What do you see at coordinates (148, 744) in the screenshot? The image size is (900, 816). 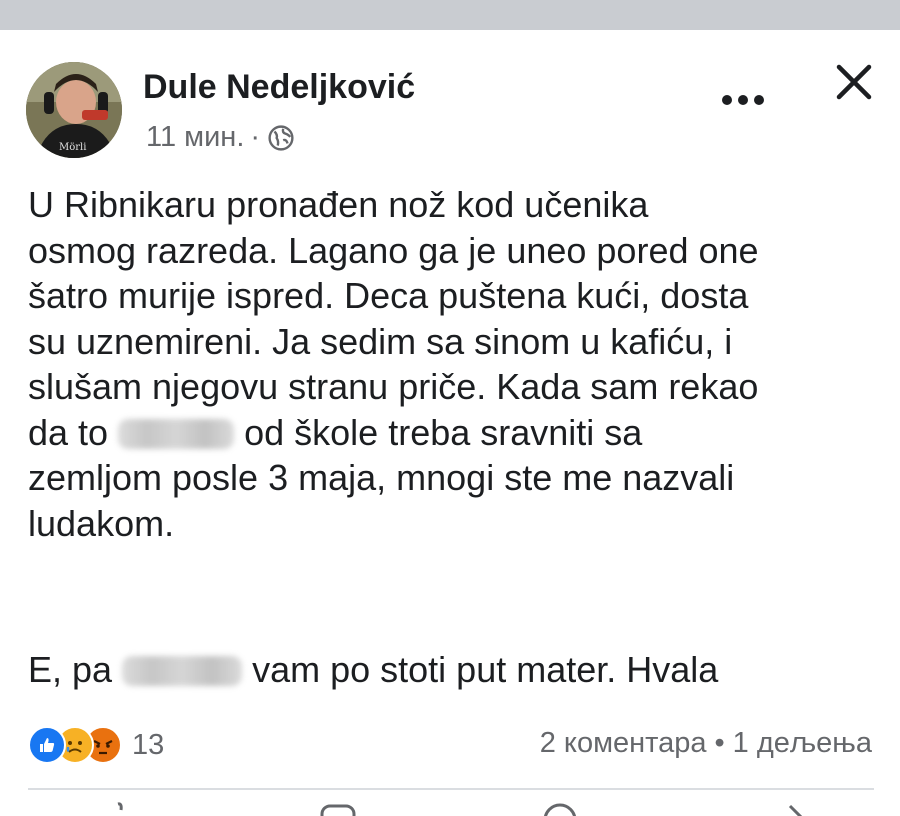 I see `reaction-count: 13` at bounding box center [148, 744].